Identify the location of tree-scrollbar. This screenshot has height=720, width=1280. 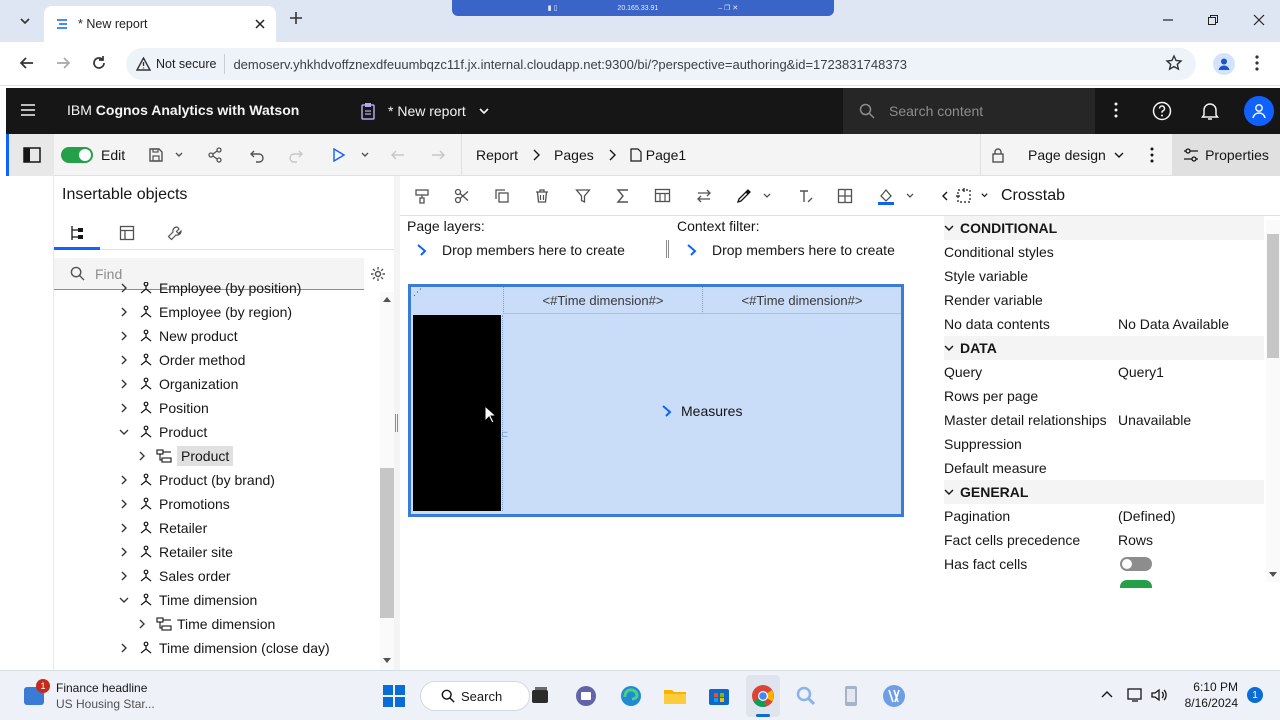
(387, 481).